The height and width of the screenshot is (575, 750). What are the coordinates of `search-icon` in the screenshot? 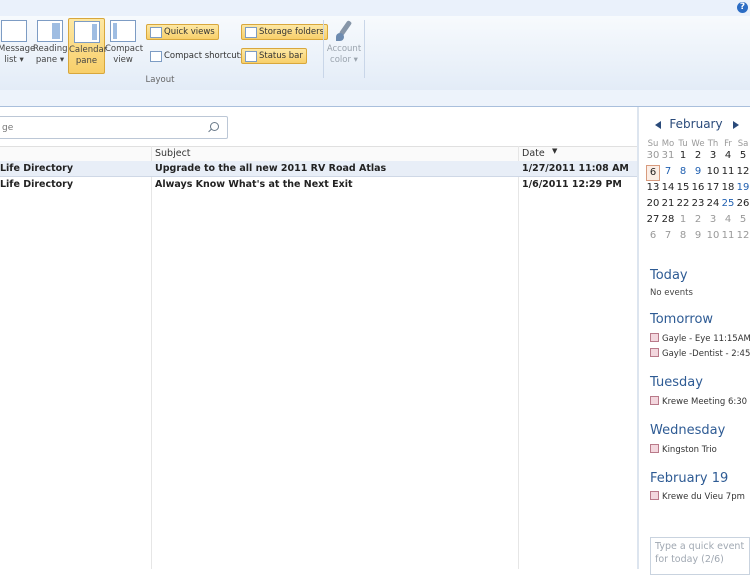 It's located at (214, 126).